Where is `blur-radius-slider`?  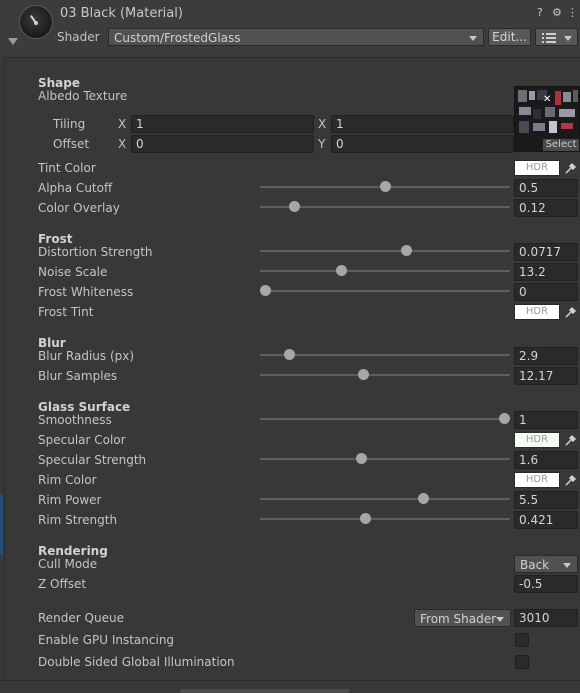
blur-radius-slider is located at coordinates (385, 355).